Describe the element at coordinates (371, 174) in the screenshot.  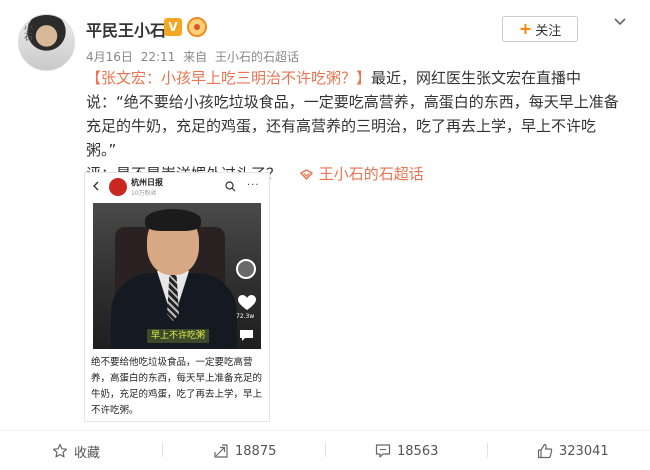
I see `chaohua-label: 王小石的石超话` at that location.